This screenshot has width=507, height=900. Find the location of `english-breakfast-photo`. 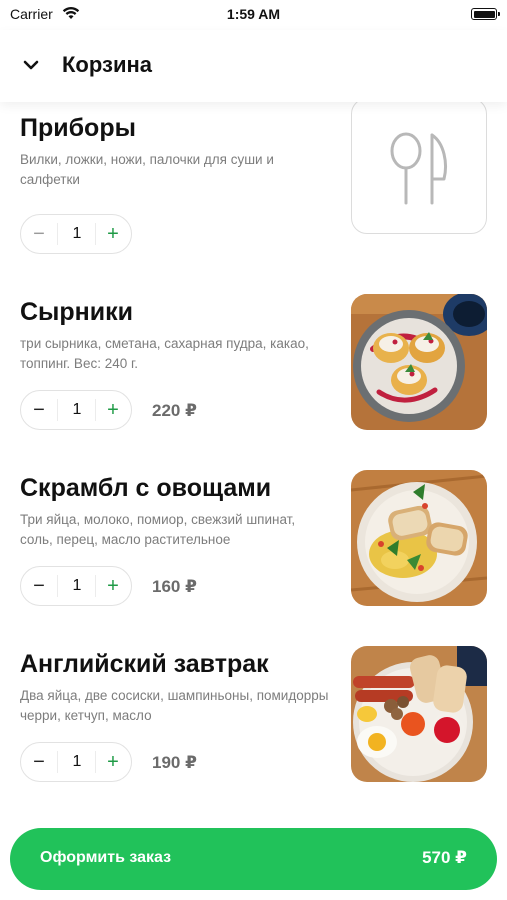

english-breakfast-photo is located at coordinates (419, 714).